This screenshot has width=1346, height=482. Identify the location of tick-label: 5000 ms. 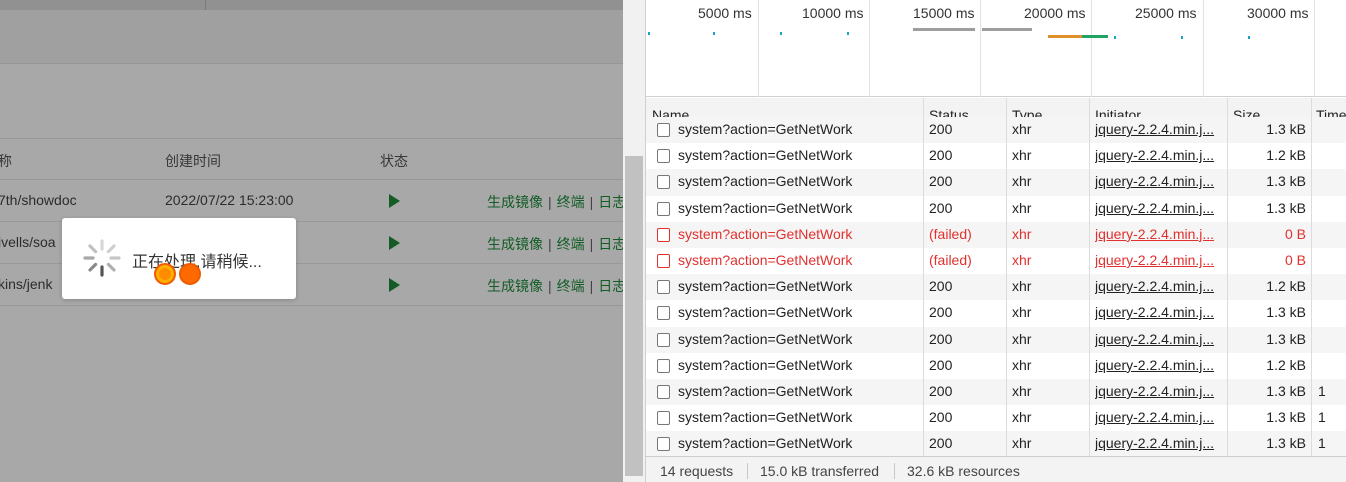
(725, 13).